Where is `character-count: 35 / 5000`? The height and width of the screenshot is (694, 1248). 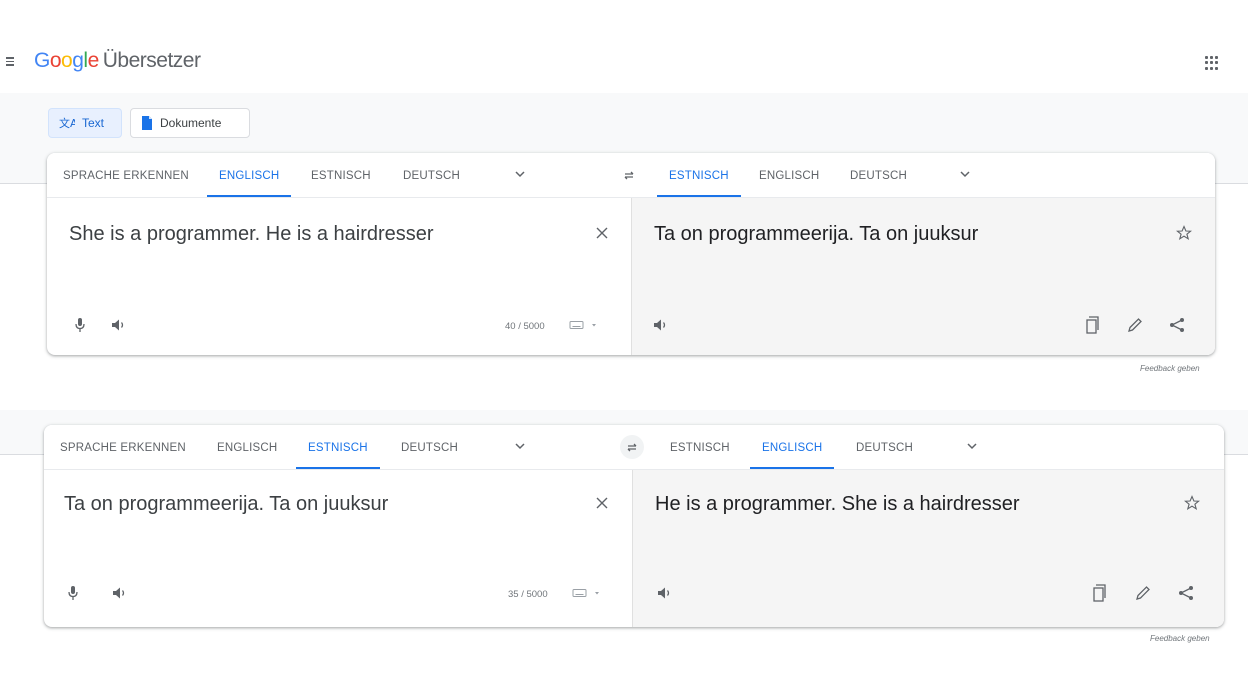 character-count: 35 / 5000 is located at coordinates (528, 594).